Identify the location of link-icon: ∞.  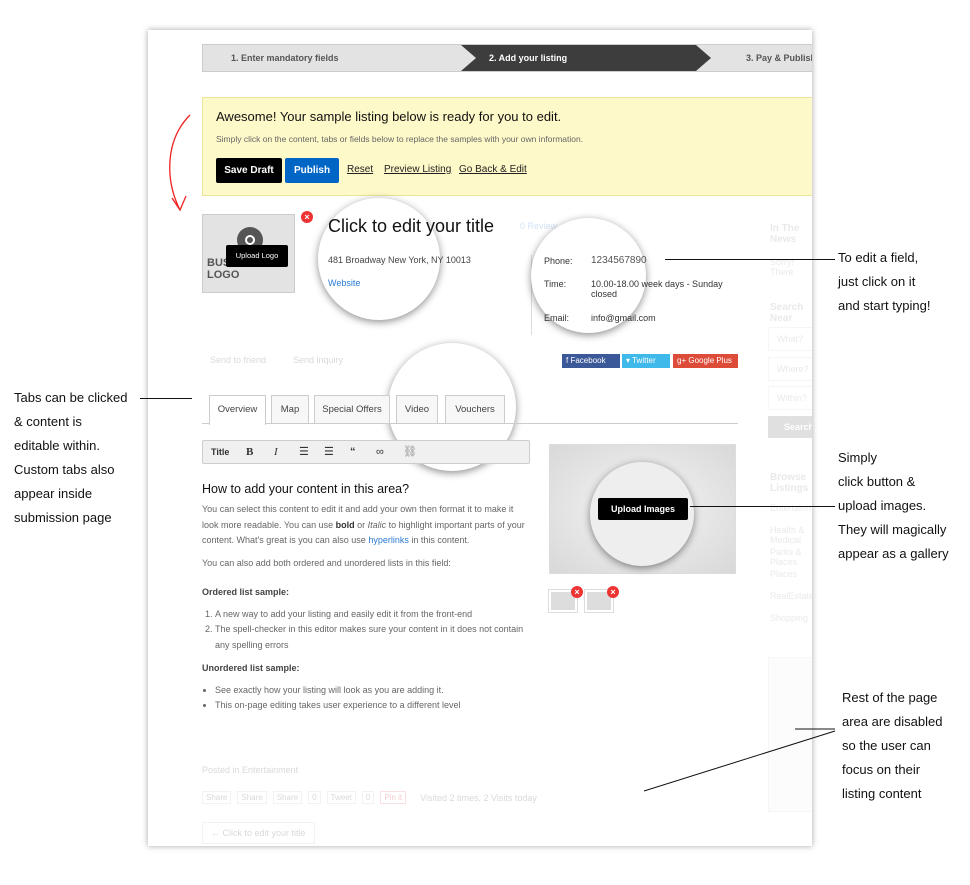
(380, 452).